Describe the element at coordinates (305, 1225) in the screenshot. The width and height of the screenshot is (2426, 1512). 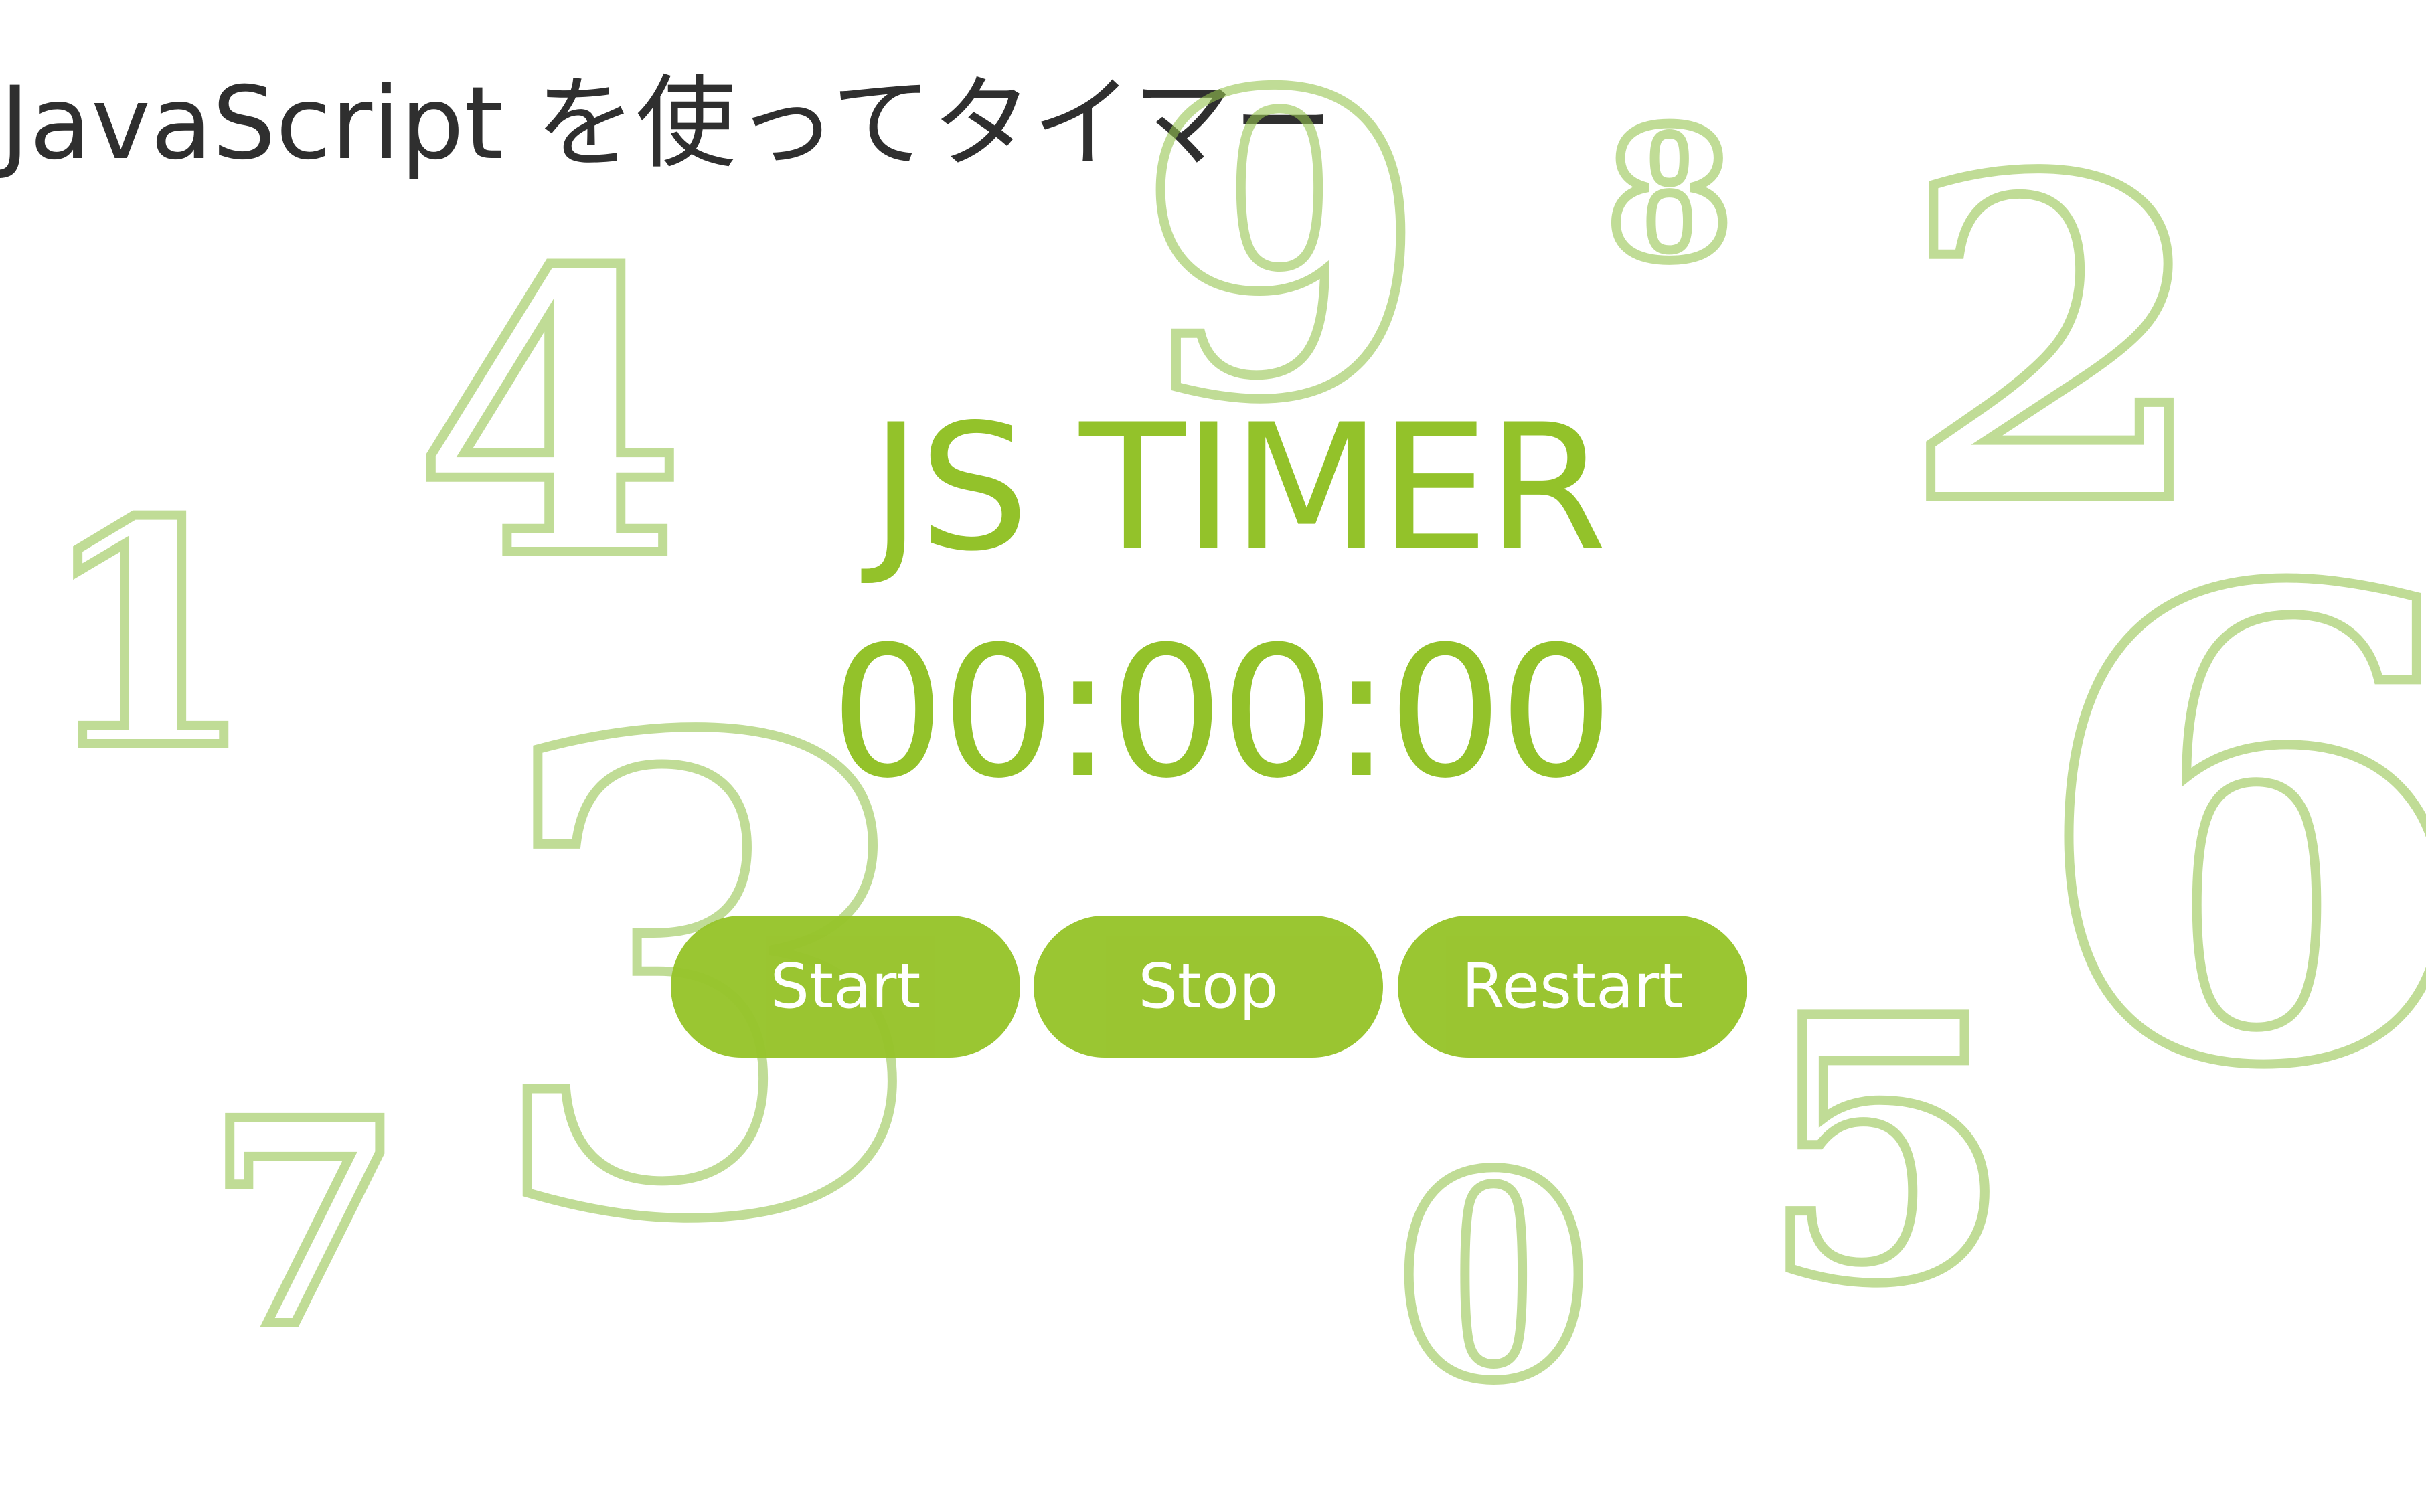
I see `background-digit-7: 7` at that location.